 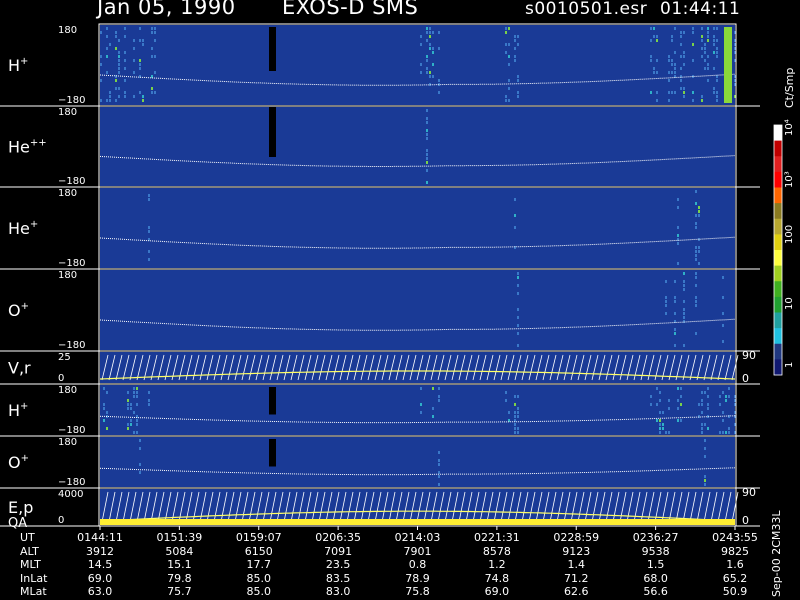 I want to click on ephemeris-row-label: UT, so click(x=27, y=537).